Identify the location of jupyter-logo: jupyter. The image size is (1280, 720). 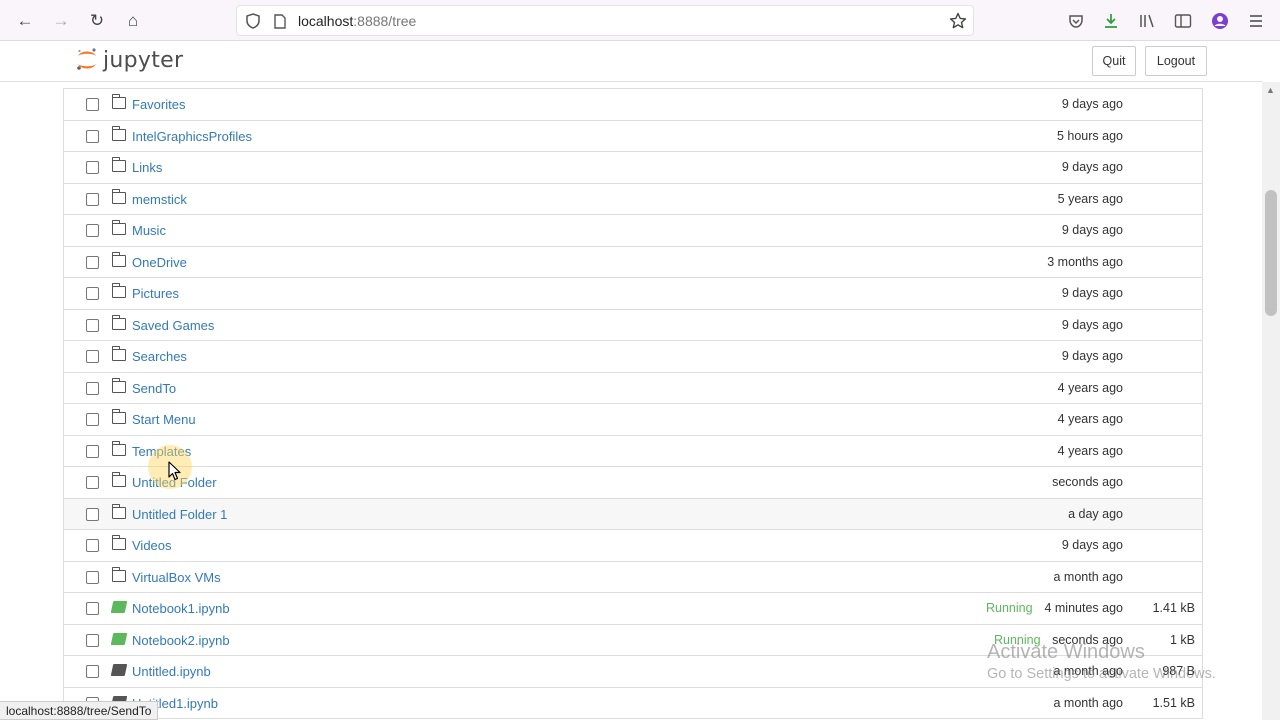
(129, 60).